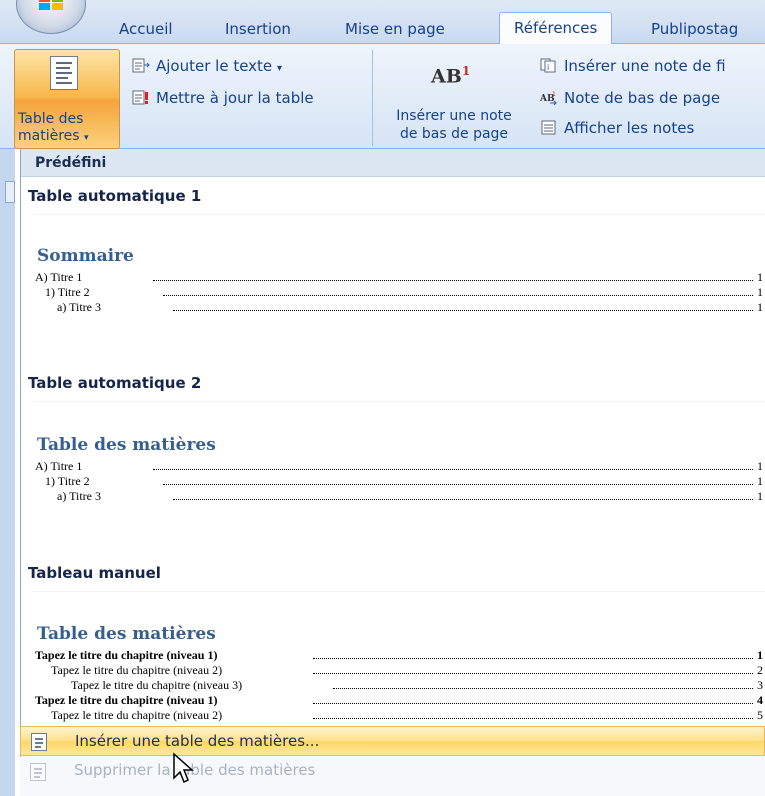 Image resolution: width=765 pixels, height=796 pixels. What do you see at coordinates (94, 573) in the screenshot?
I see `gallery-section-title: Tableau manuel` at bounding box center [94, 573].